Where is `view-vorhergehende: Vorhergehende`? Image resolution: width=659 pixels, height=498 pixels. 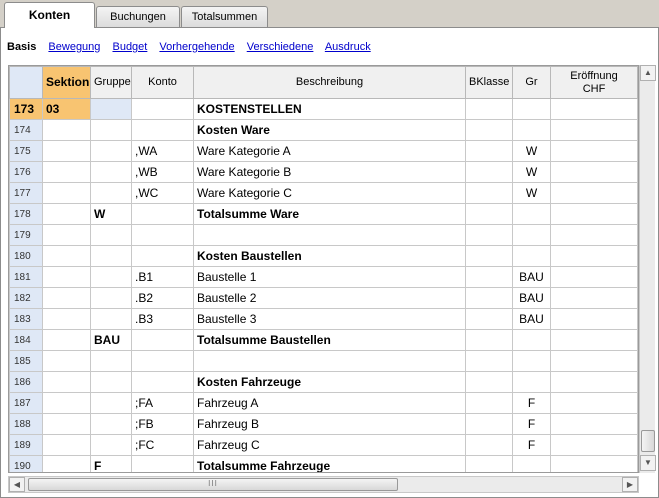
view-vorhergehende: Vorhergehende is located at coordinates (196, 47).